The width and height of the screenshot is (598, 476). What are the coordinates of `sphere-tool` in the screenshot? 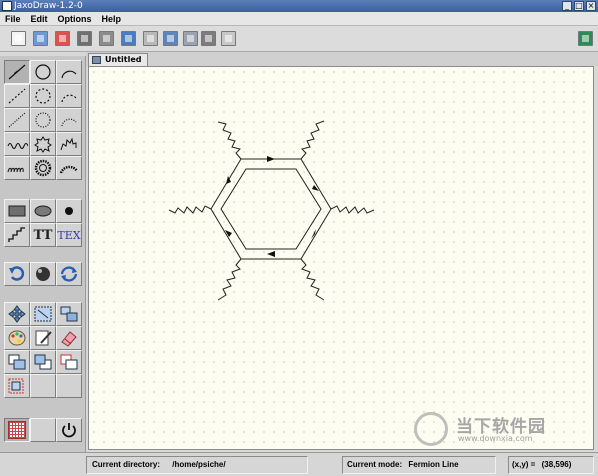 It's located at (43, 274).